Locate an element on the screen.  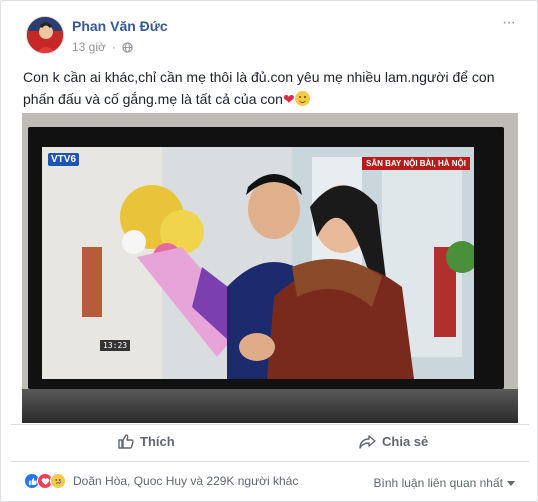
broadcast-caption: SÂN BAY NỘI BÀI, HÀ NỘI is located at coordinates (415, 163).